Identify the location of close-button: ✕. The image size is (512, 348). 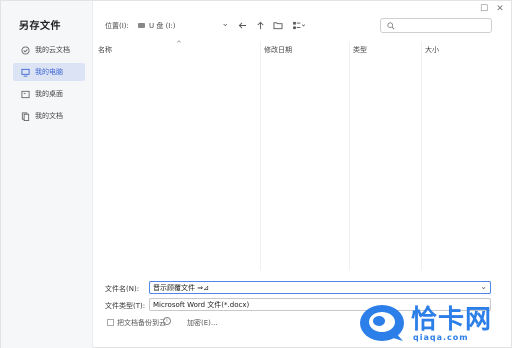
(500, 9).